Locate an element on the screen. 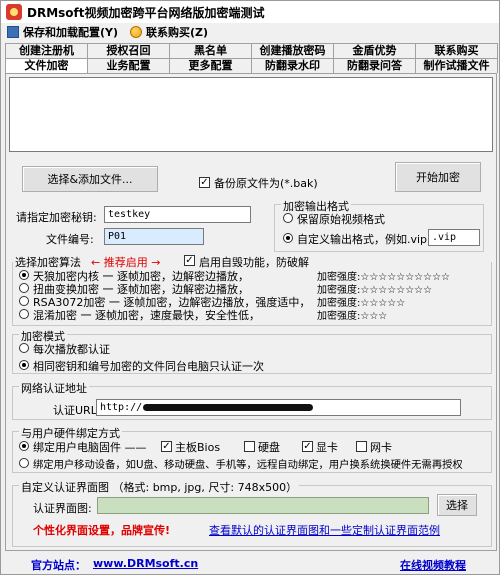  menu-save-config-label: 保存和加载配置(Y) is located at coordinates (71, 32).